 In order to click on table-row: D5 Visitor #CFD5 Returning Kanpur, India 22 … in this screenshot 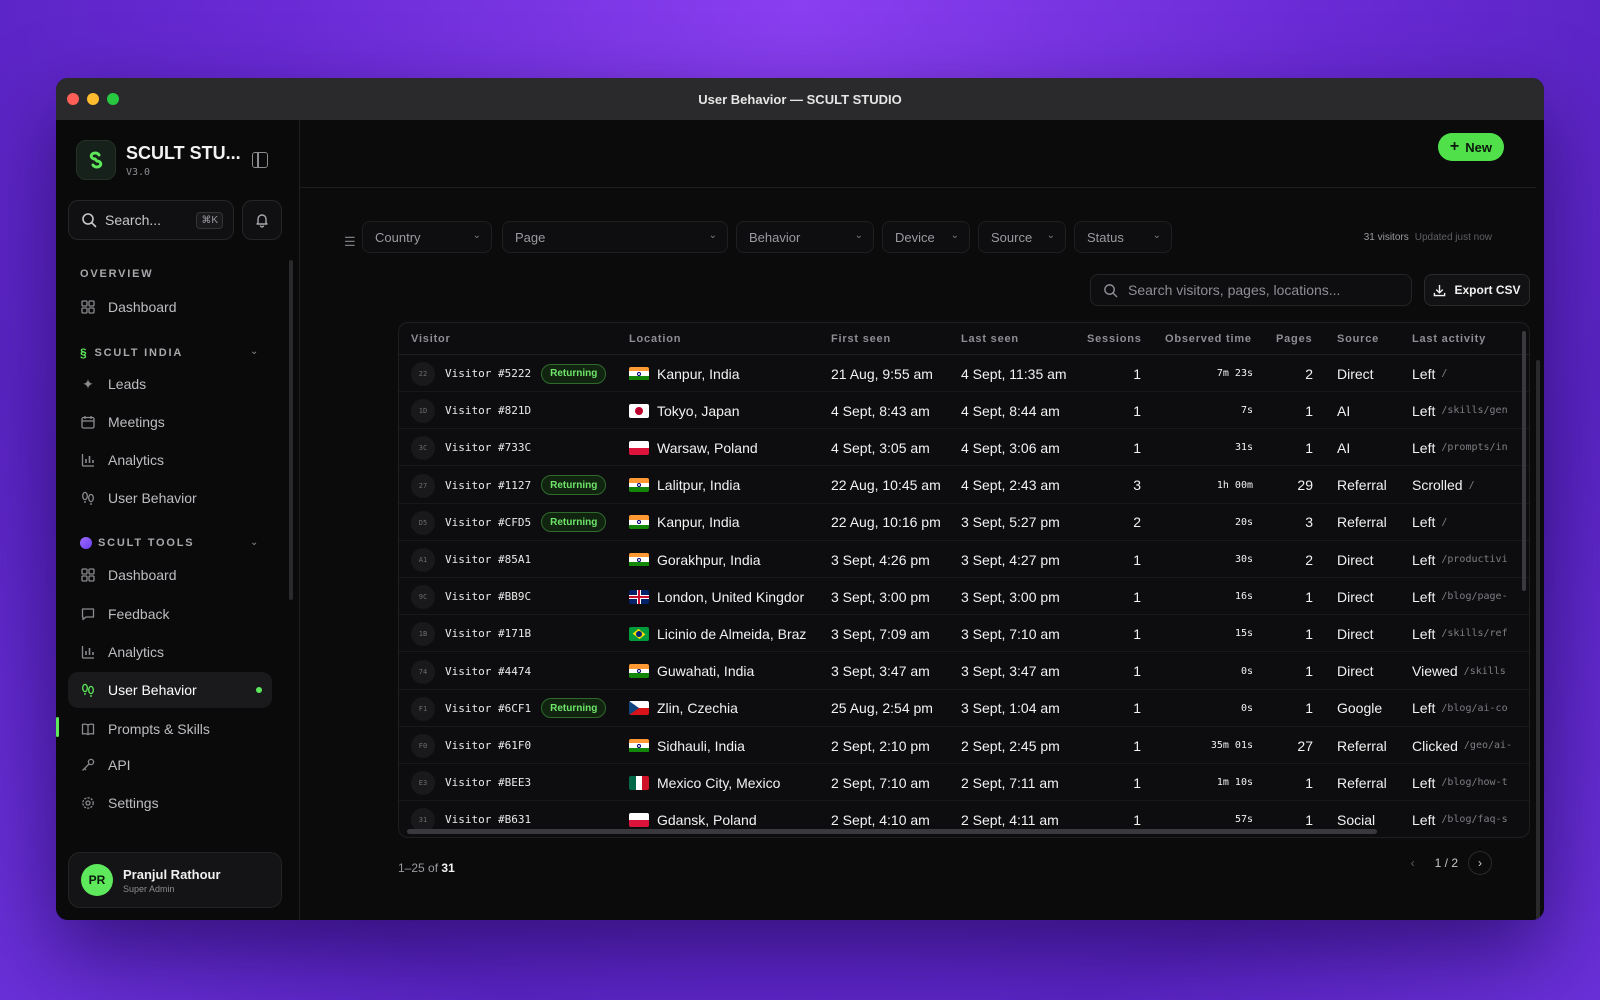, I will do `click(964, 522)`.